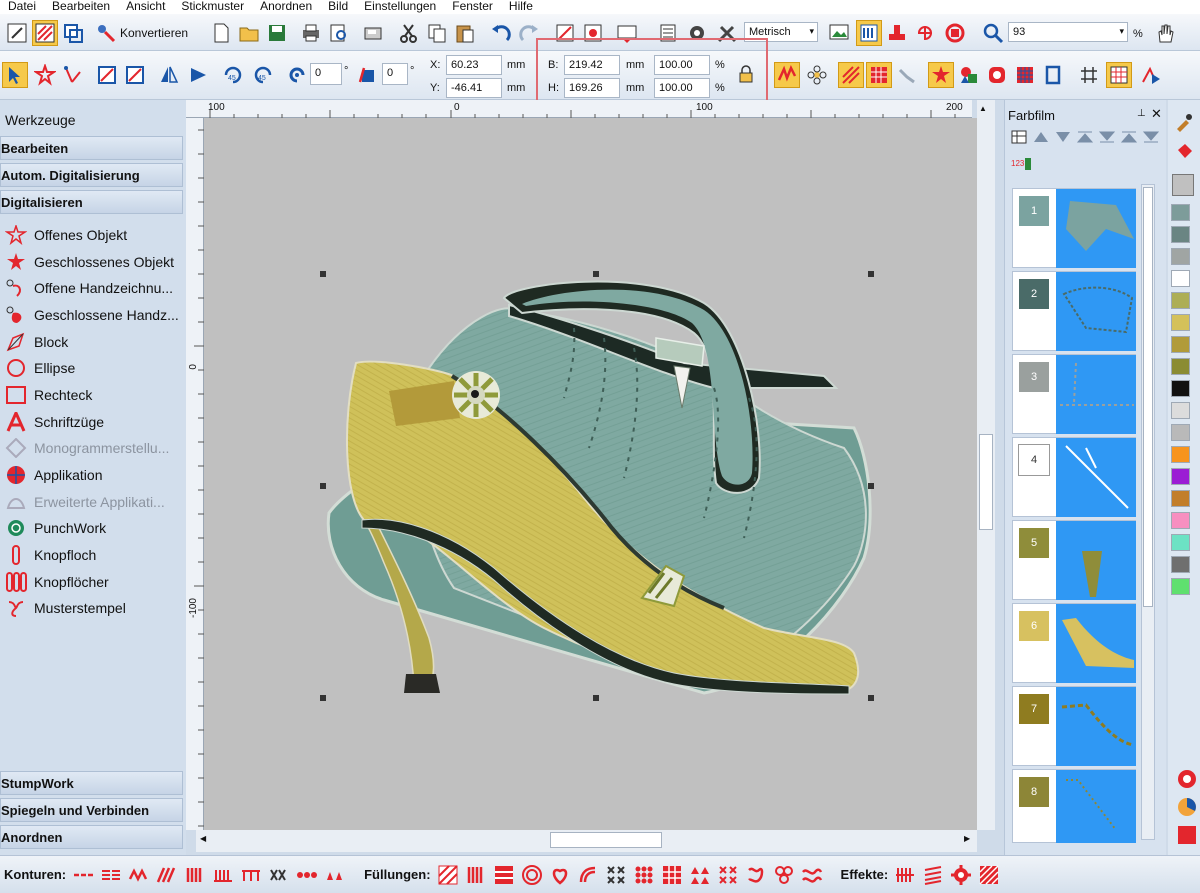  What do you see at coordinates (1074, 643) in the screenshot?
I see `farbfilm-item-6: 6` at bounding box center [1074, 643].